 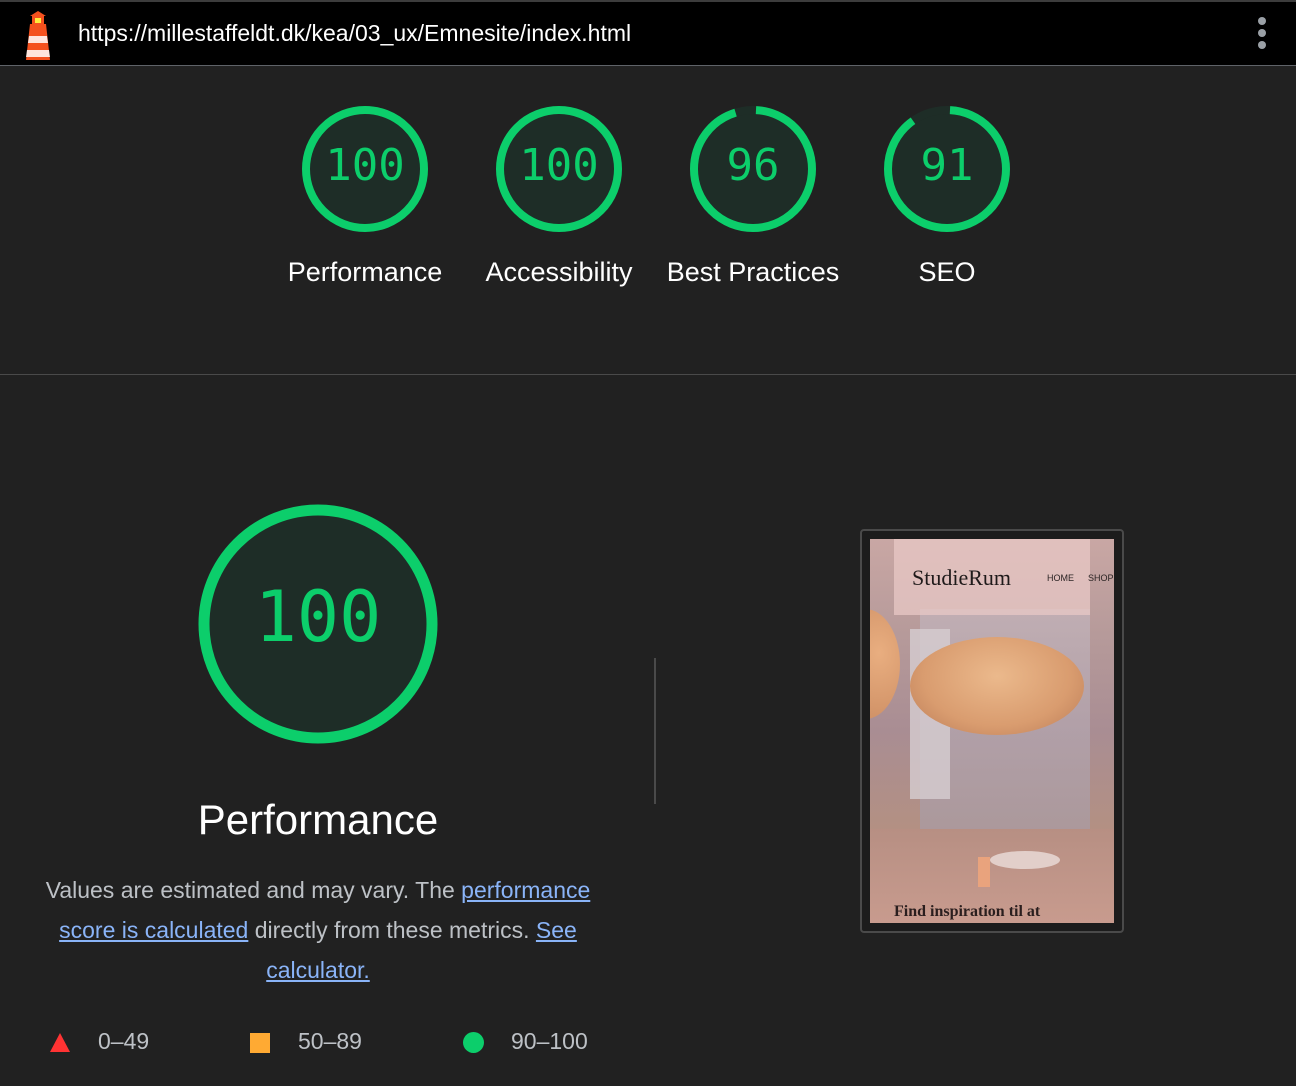 What do you see at coordinates (260, 1043) in the screenshot?
I see `average-square-icon` at bounding box center [260, 1043].